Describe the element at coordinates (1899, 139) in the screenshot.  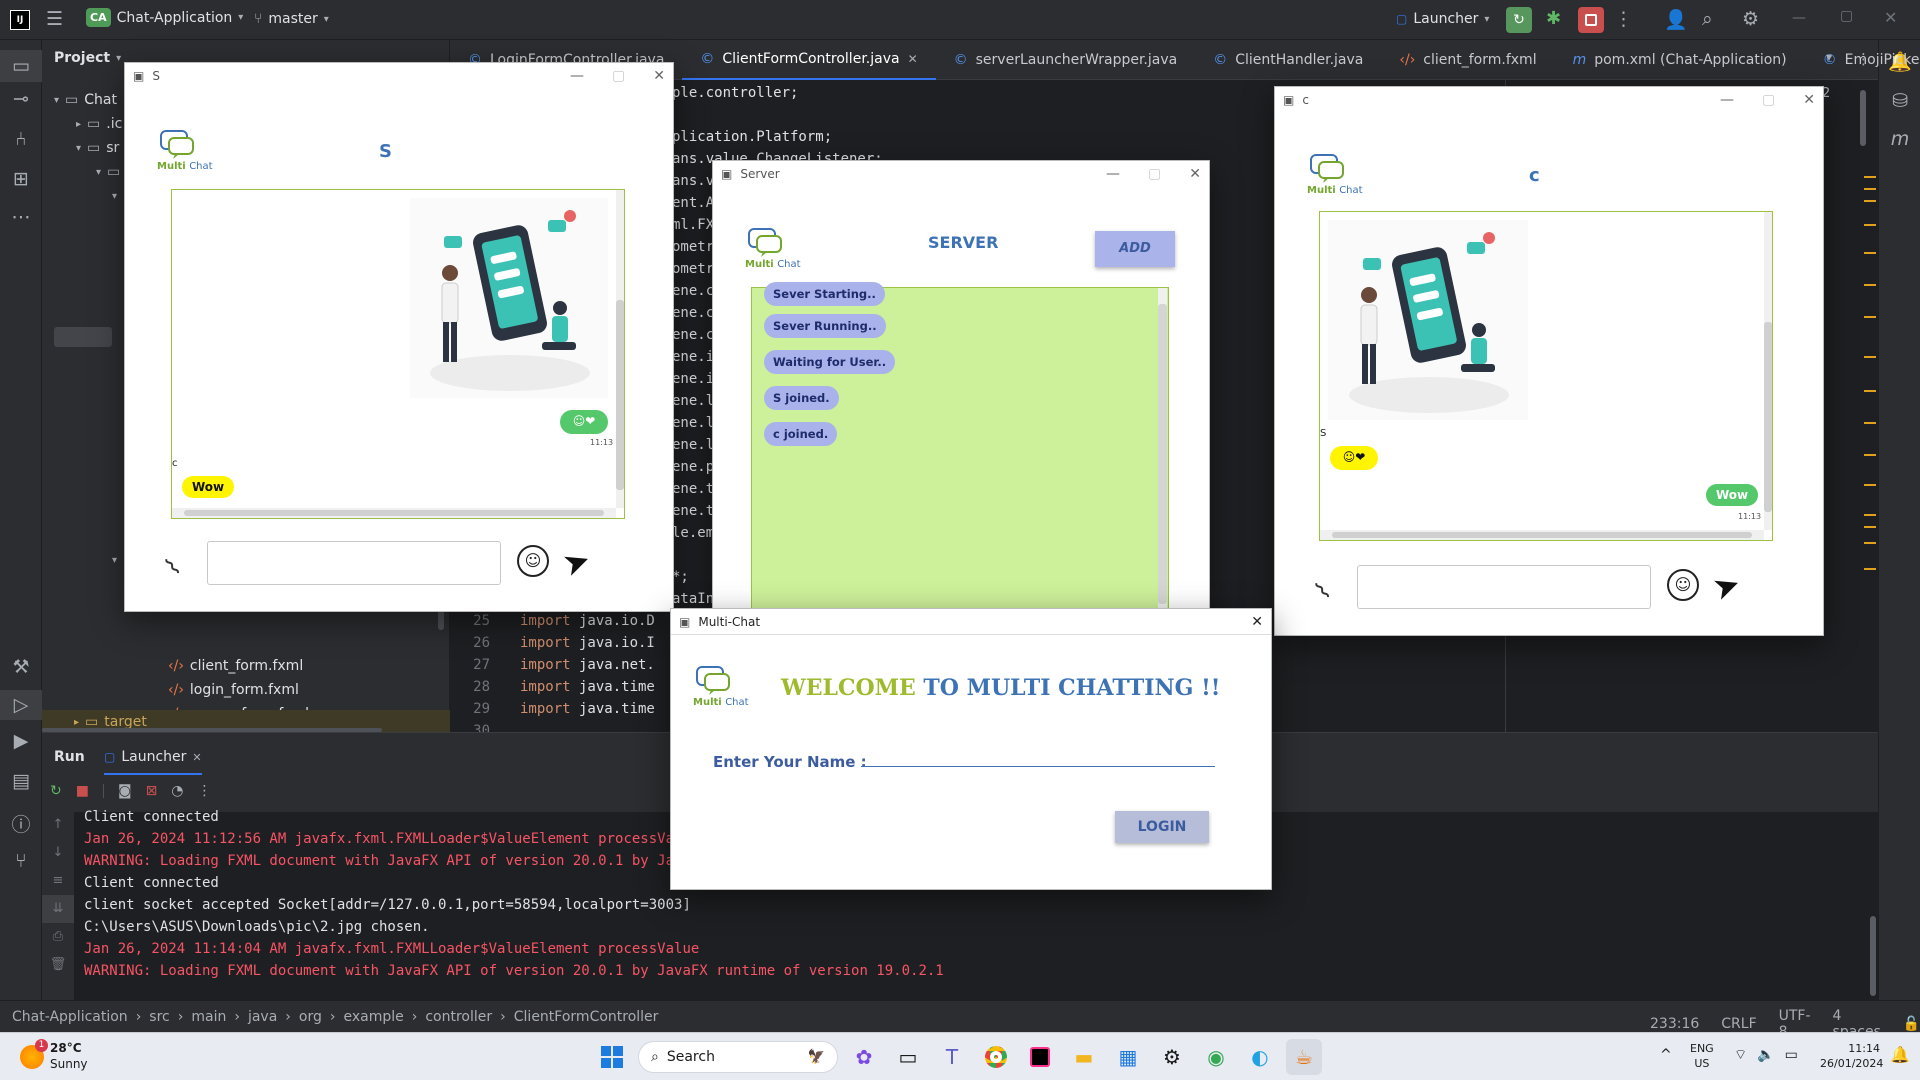
I see `maven-icon: m` at that location.